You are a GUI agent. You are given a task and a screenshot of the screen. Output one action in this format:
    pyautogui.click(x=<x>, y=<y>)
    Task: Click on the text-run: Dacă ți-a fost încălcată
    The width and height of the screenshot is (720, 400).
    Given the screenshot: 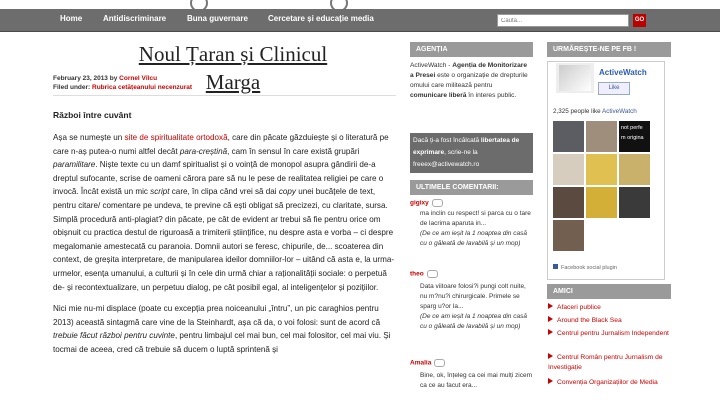 What is the action you would take?
    pyautogui.click(x=447, y=140)
    